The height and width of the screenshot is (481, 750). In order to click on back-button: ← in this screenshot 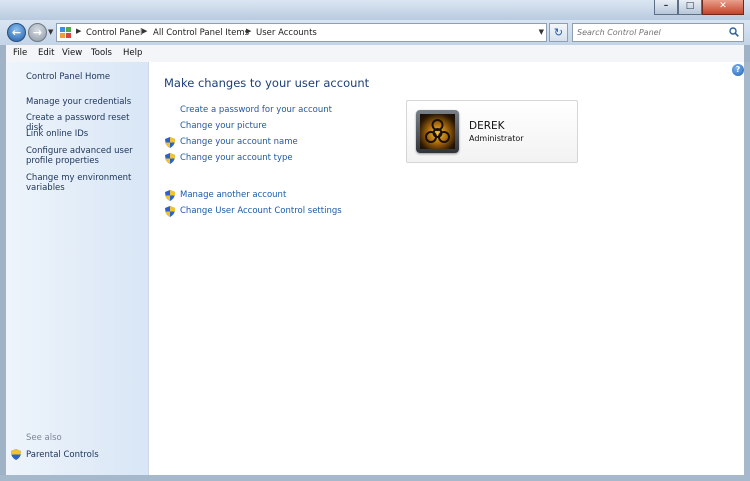, I will do `click(16, 32)`.